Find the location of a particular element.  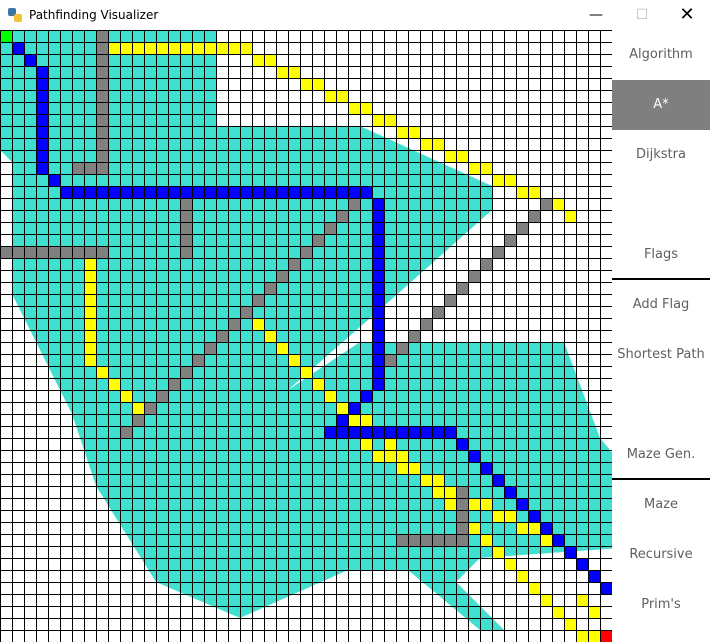

title-bar: Pathfinding Visualizer — ☐ ✕ is located at coordinates (355, 15).